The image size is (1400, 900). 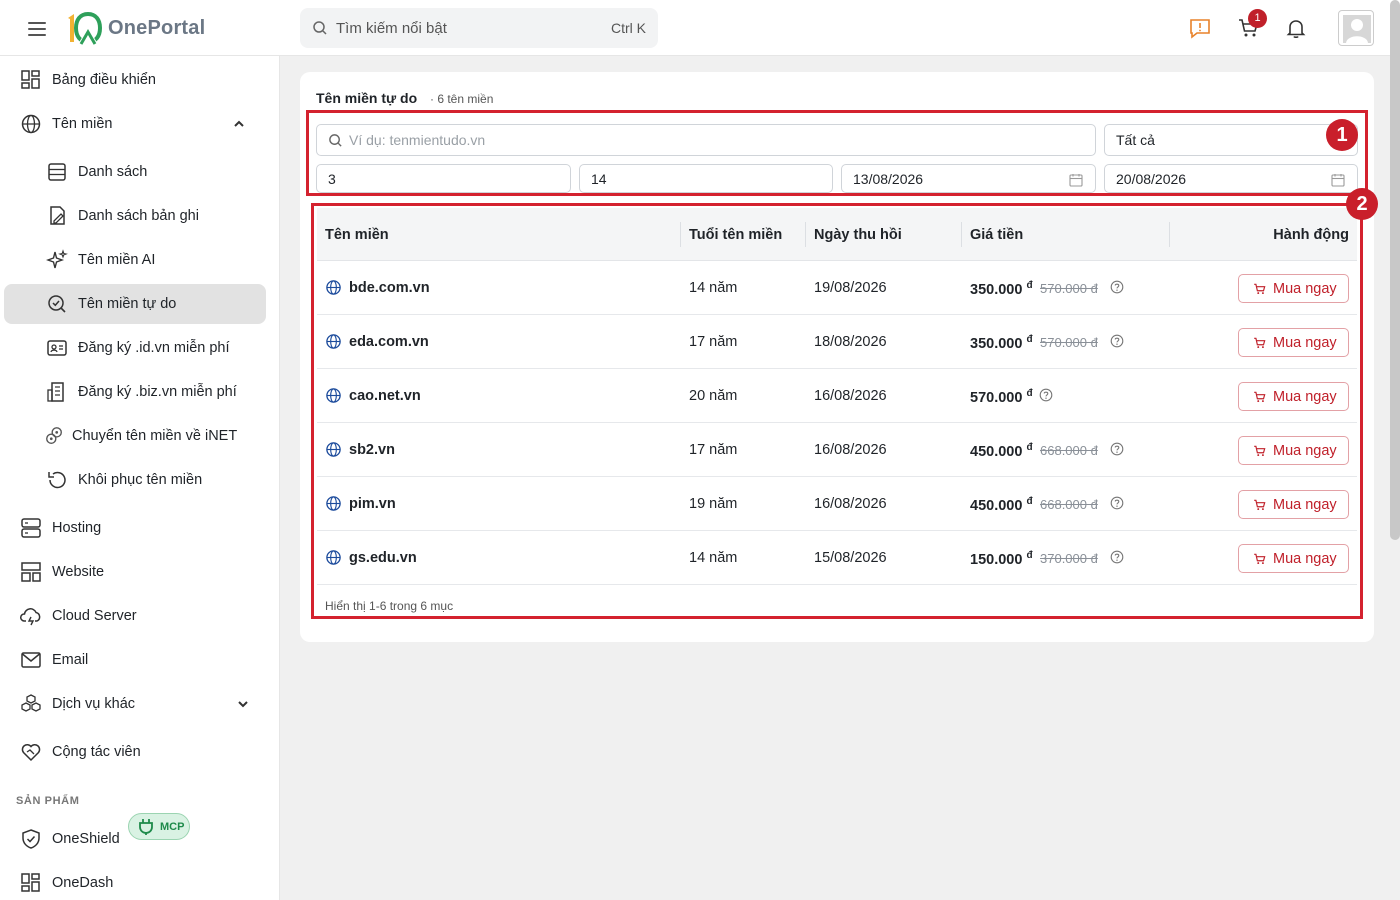 I want to click on sidebar-item-free-domains: Tên miền tự do, so click(x=135, y=304).